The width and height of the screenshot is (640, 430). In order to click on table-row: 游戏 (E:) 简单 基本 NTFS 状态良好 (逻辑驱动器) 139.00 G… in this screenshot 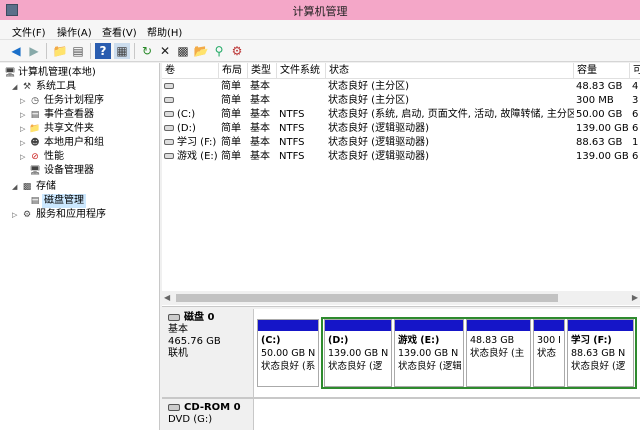, I will do `click(401, 157)`.